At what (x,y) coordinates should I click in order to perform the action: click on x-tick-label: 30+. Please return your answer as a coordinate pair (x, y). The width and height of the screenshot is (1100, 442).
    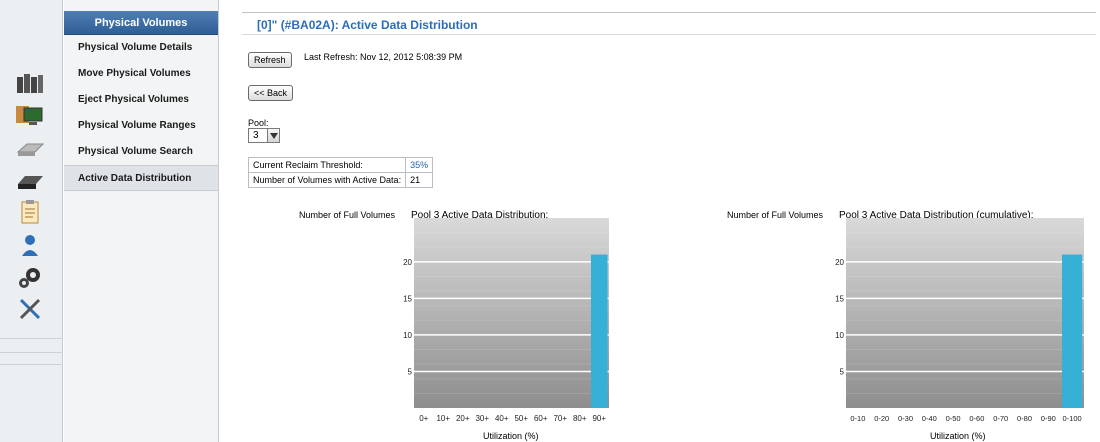
    Looking at the image, I should click on (482, 418).